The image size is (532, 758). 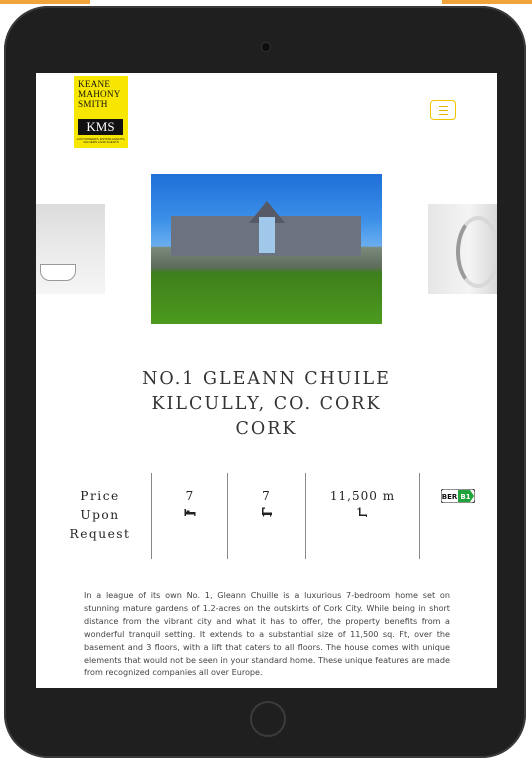 What do you see at coordinates (45, 2) in the screenshot?
I see `background-strip-left` at bounding box center [45, 2].